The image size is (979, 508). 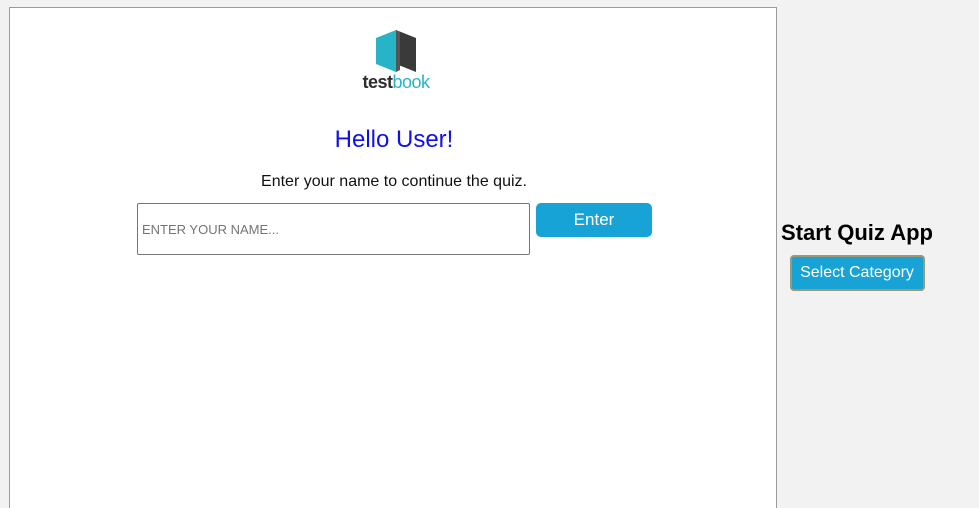 I want to click on logo-text-book: book, so click(x=411, y=82).